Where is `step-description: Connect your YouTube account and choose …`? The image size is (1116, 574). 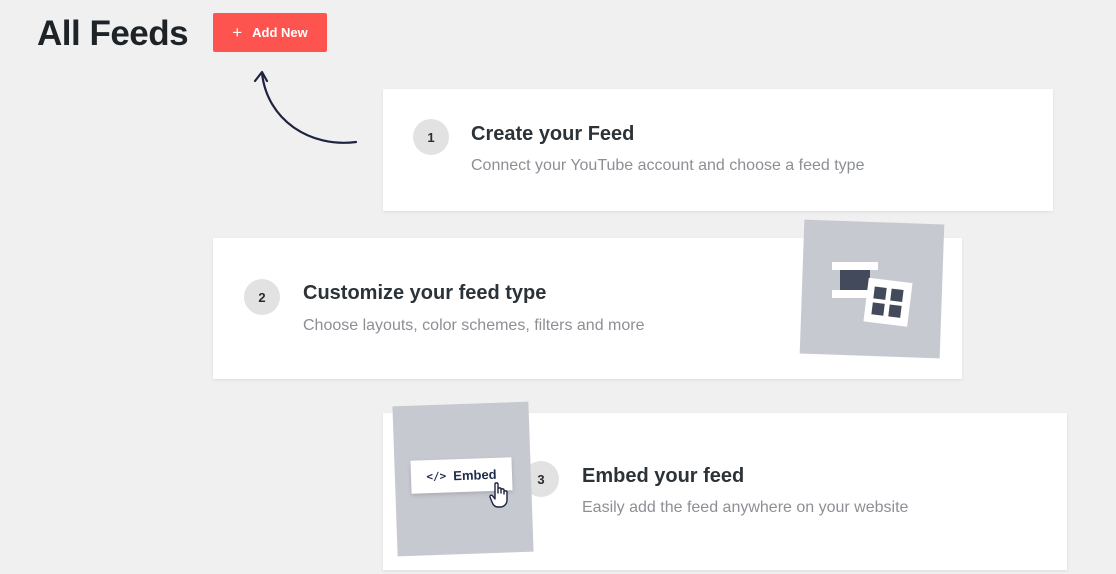
step-description: Connect your YouTube account and choose … is located at coordinates (668, 165).